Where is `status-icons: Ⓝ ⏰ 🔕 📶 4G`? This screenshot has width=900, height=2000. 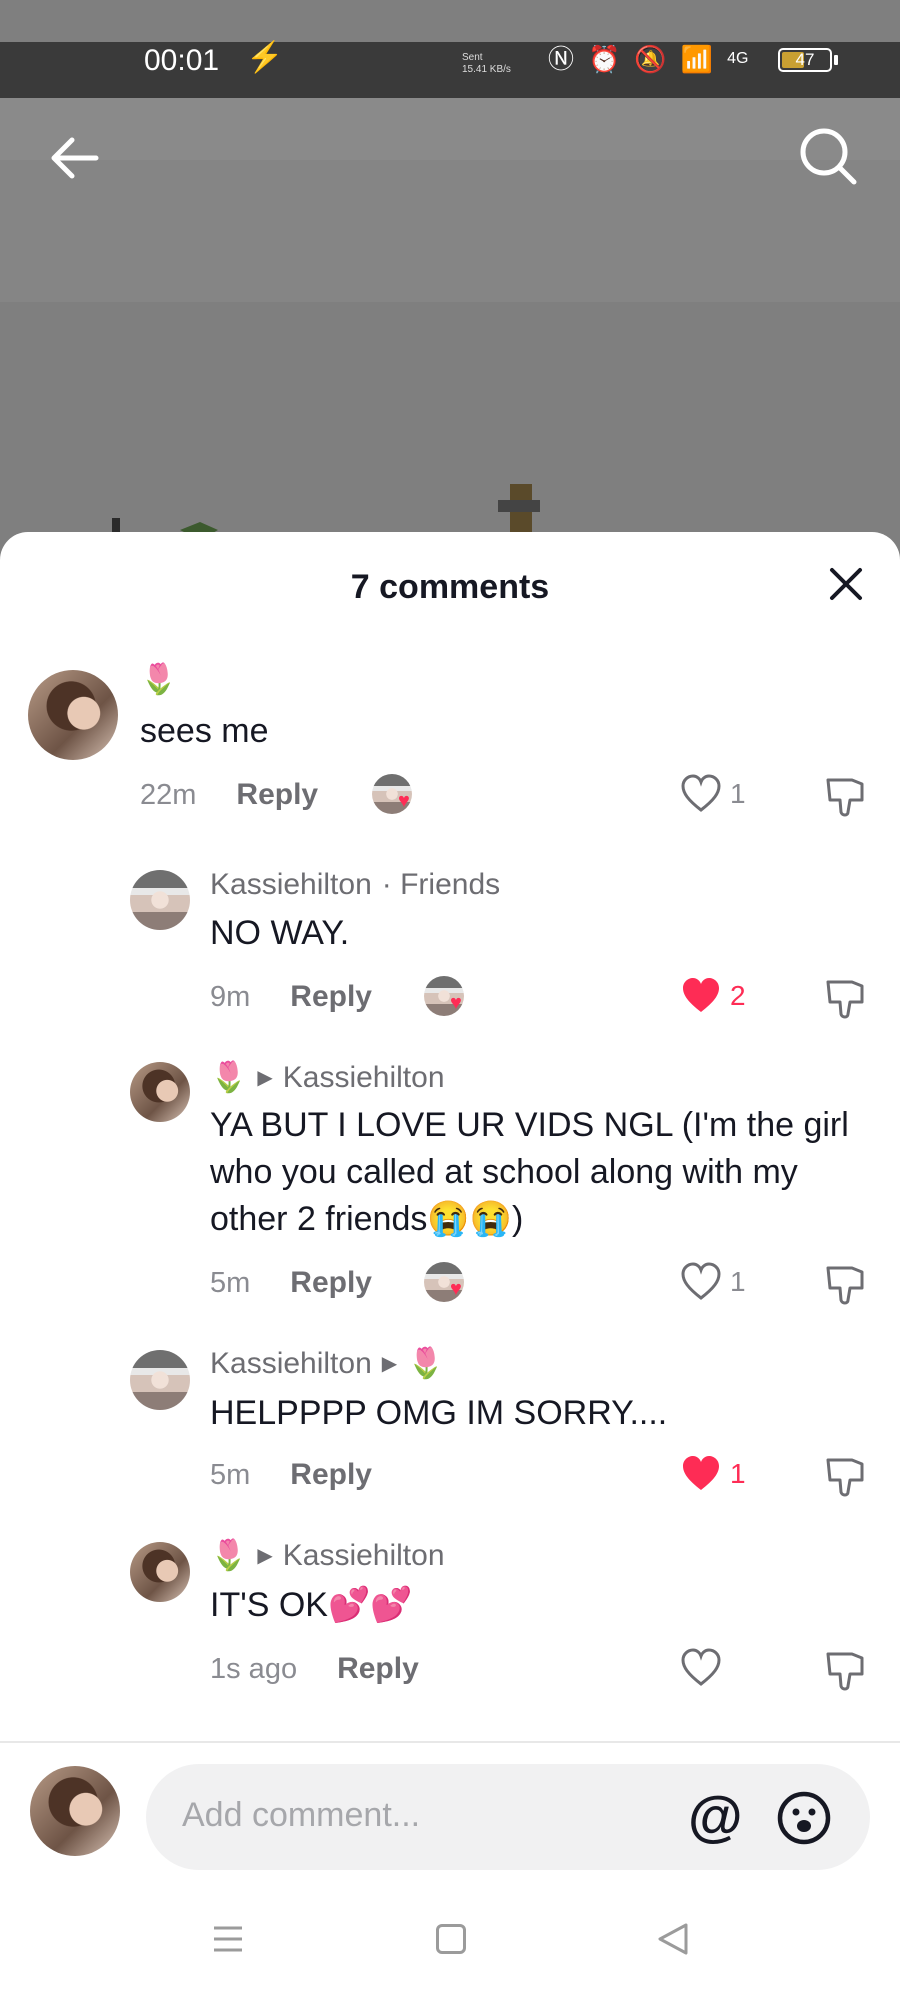
status-icons: Ⓝ ⏰ 🔕 📶 4G is located at coordinates (648, 59).